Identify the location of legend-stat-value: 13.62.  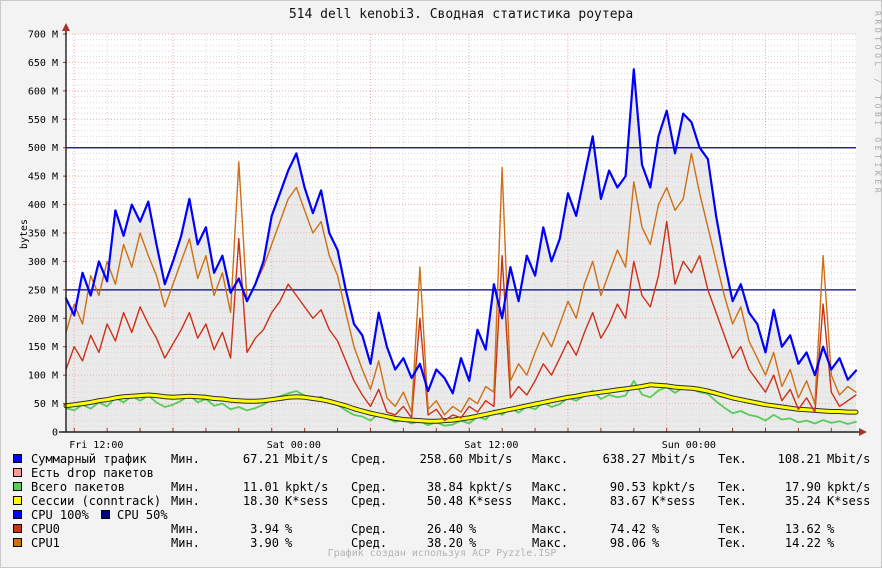
(802, 529).